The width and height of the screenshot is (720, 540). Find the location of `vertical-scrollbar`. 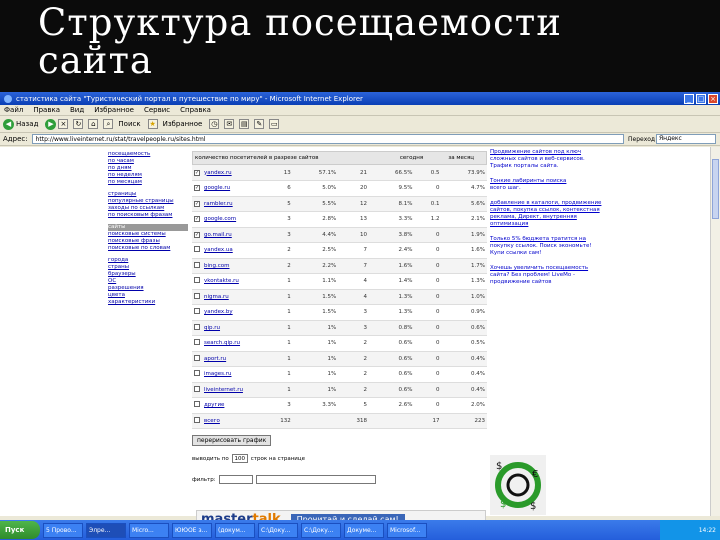

vertical-scrollbar is located at coordinates (715, 331).